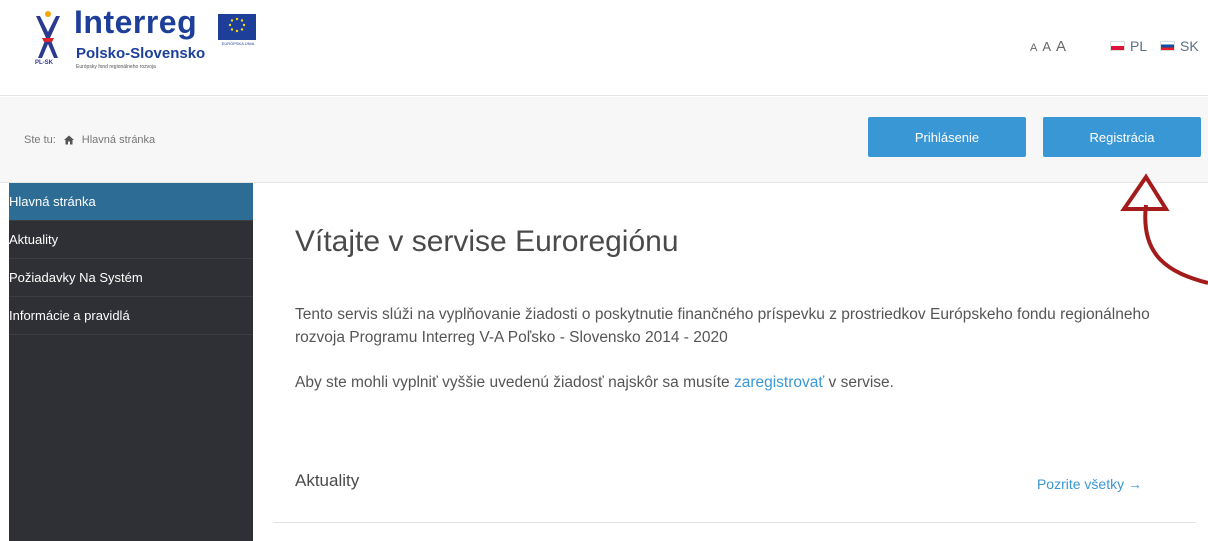 This screenshot has width=1208, height=541. Describe the element at coordinates (116, 67) in the screenshot. I see `logo-tagline: Európsky fond regionálneho rozvoja` at that location.